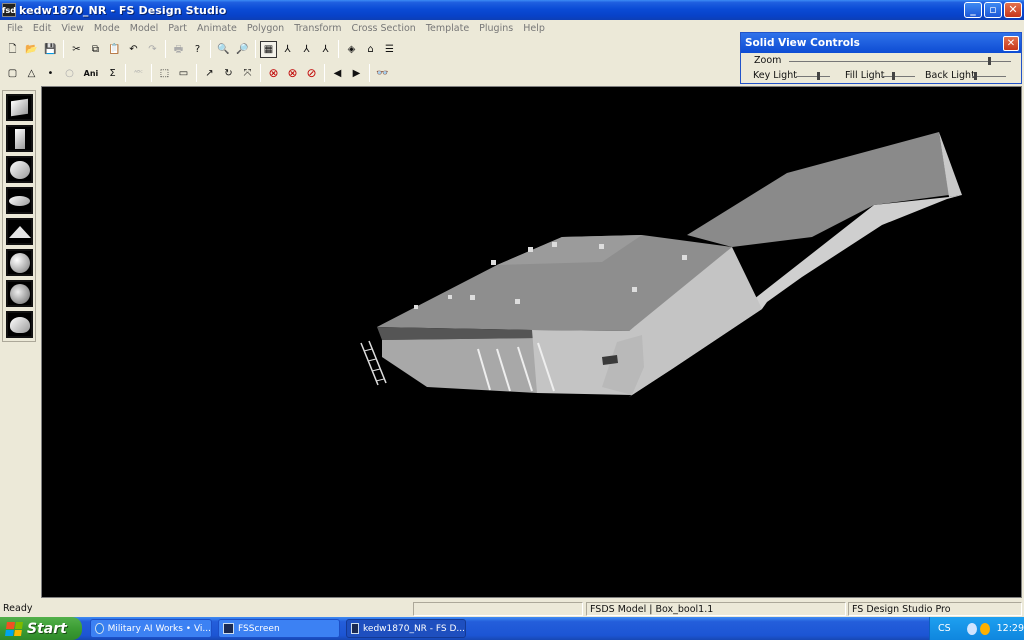 The width and height of the screenshot is (1024, 640). What do you see at coordinates (223, 49) in the screenshot?
I see `zoom-in-icon: 🔍` at bounding box center [223, 49].